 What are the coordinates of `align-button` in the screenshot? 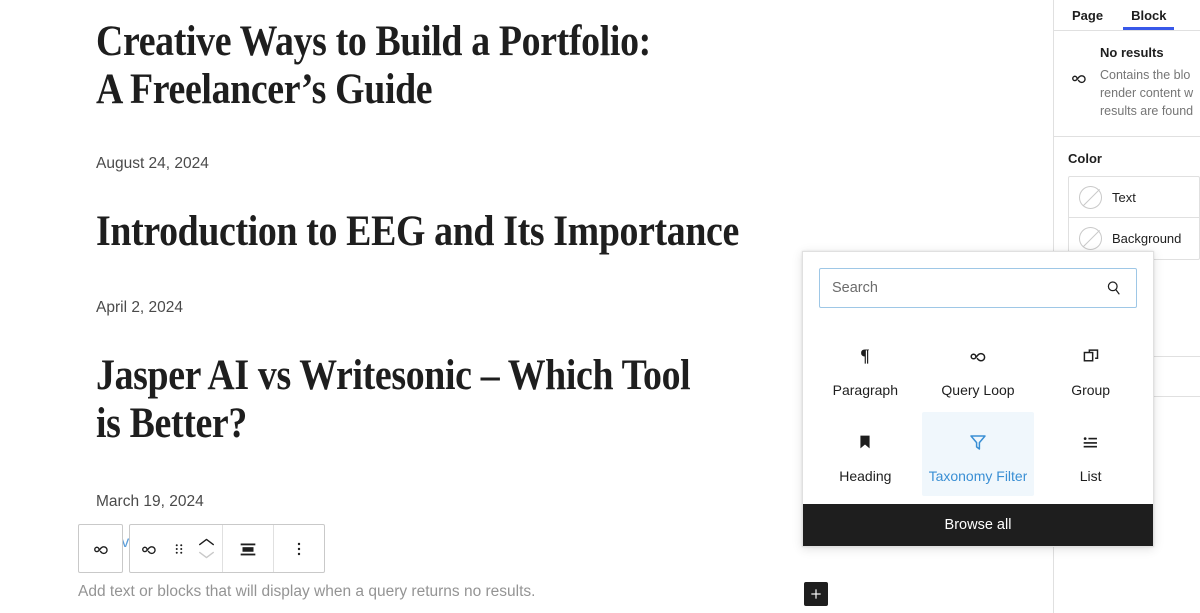 It's located at (248, 548).